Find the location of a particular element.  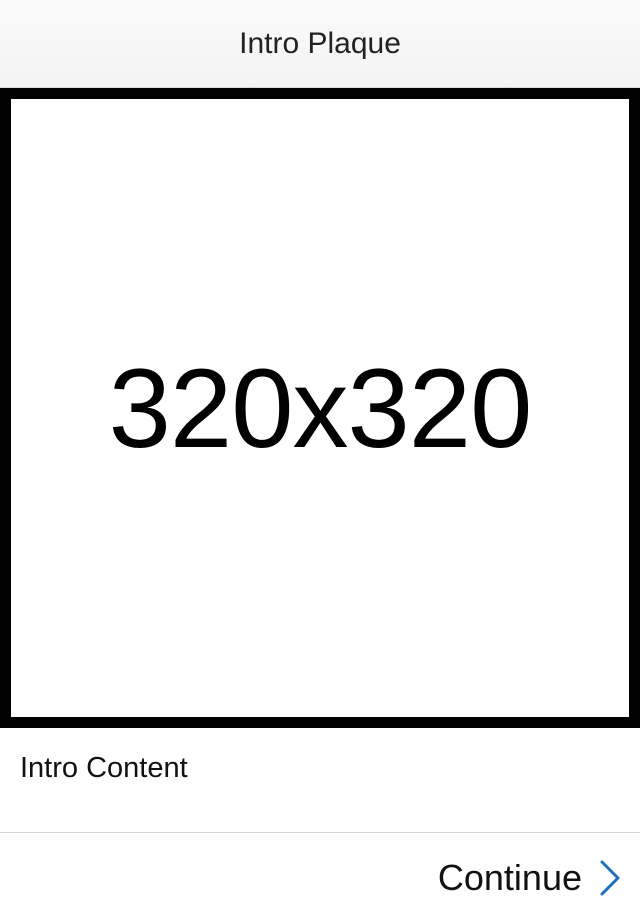

image-placeholder-label: 320x320 is located at coordinates (320, 408).